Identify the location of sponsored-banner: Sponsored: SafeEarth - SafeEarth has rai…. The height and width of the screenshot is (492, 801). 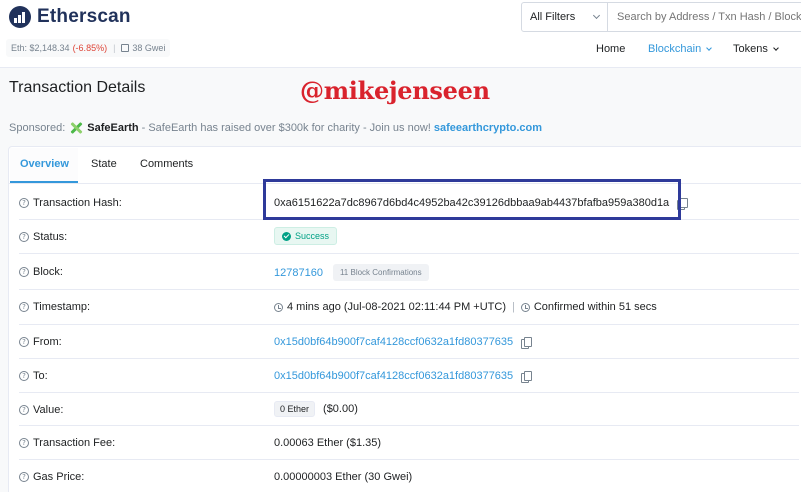
(275, 128).